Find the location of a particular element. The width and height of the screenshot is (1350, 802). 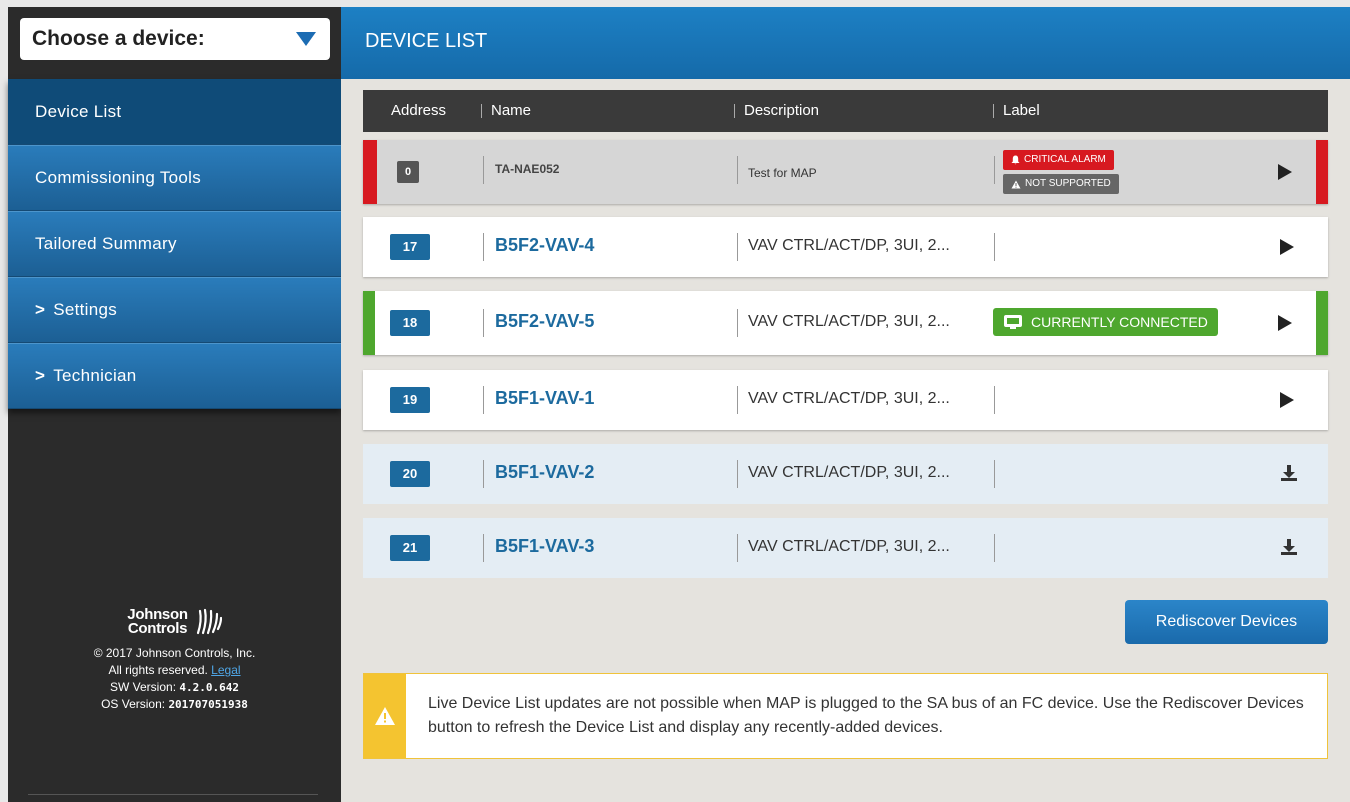

table-header: Address Name Description Label is located at coordinates (845, 111).